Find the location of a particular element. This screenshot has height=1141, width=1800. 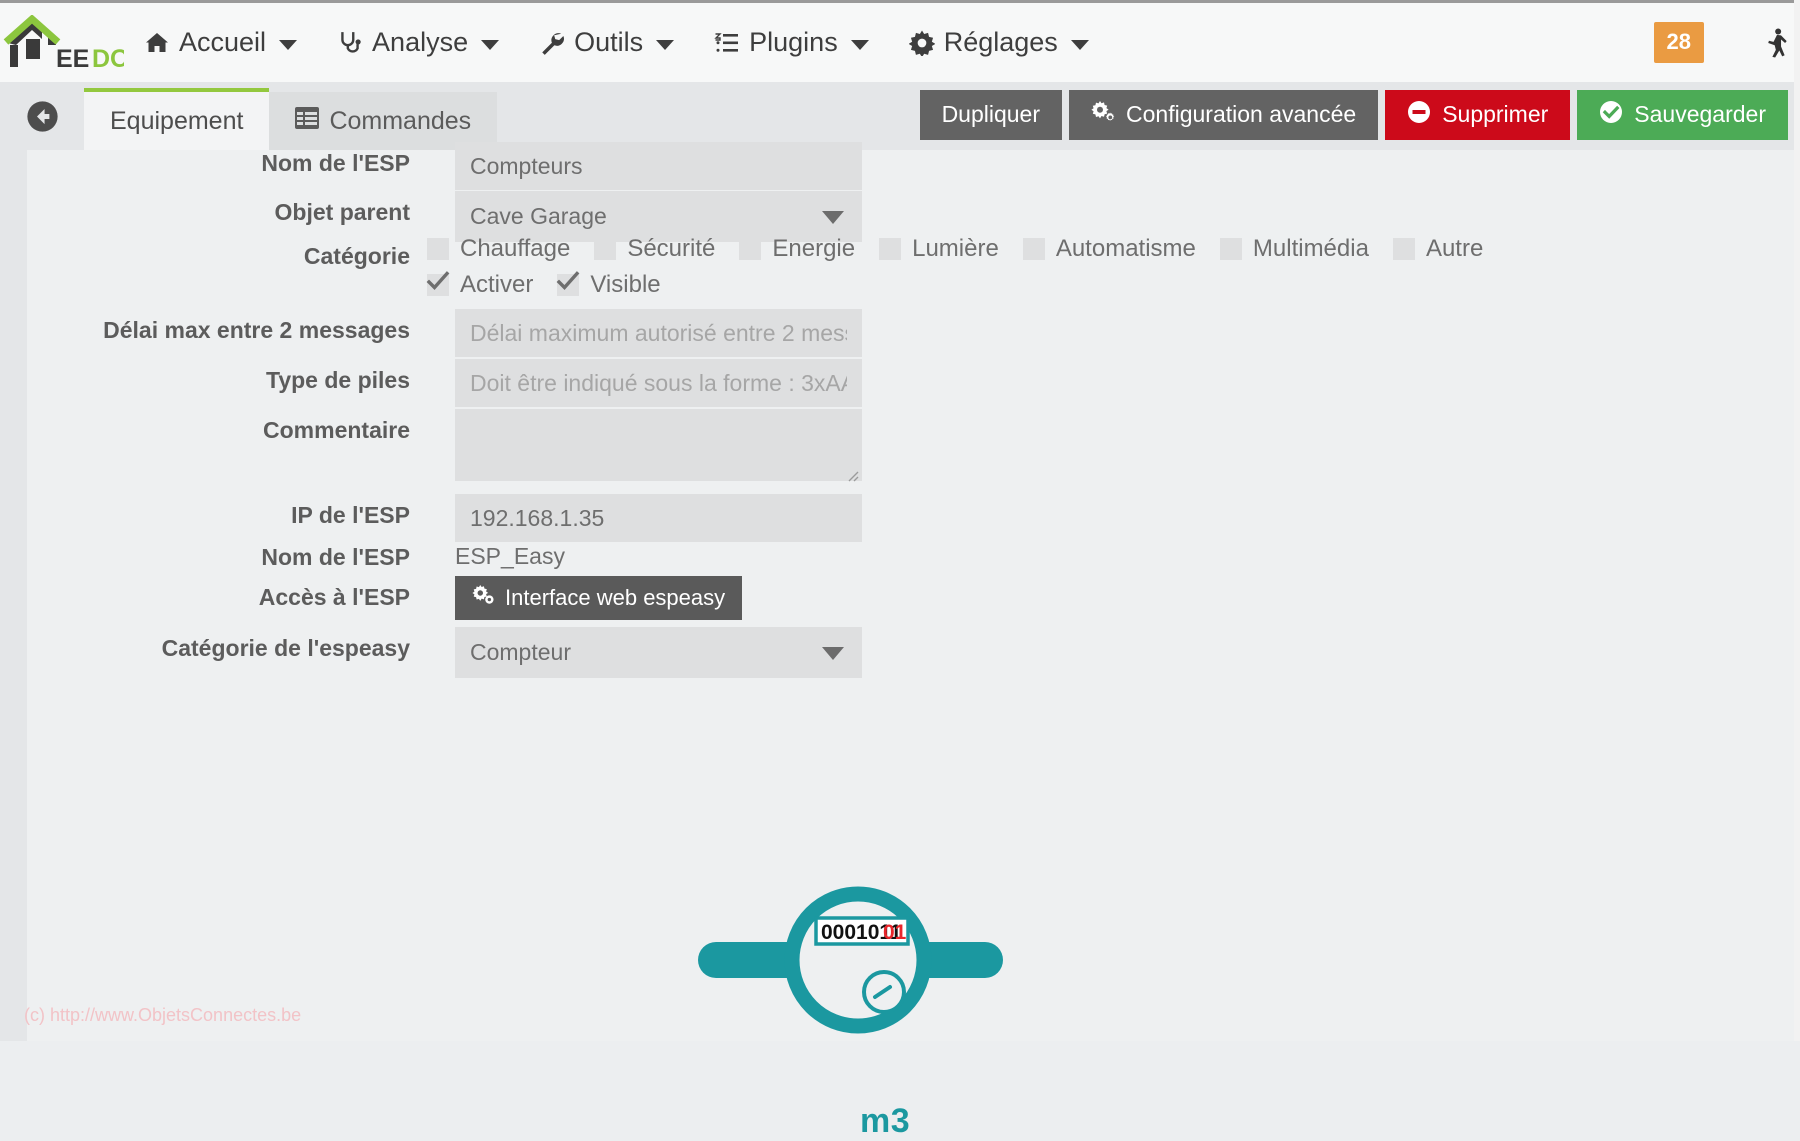

configuration-avancee-label: Configuration avancée is located at coordinates (1241, 114).